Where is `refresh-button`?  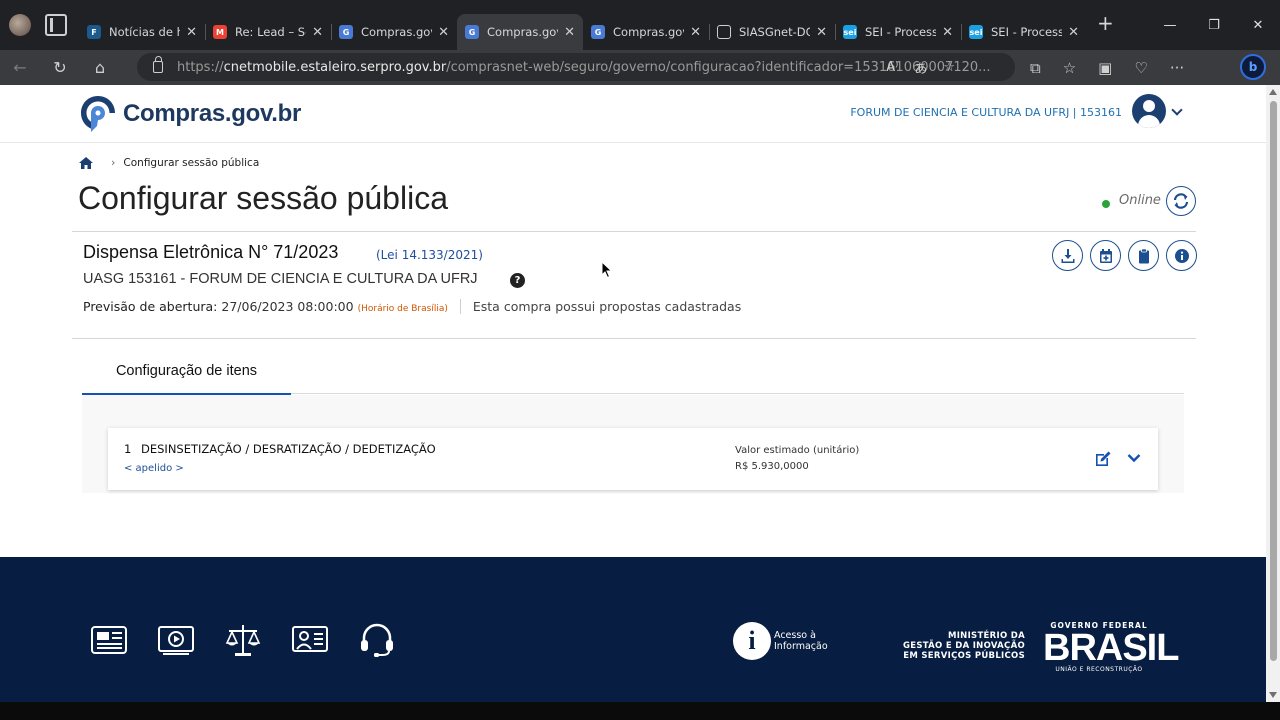 refresh-button is located at coordinates (1181, 201).